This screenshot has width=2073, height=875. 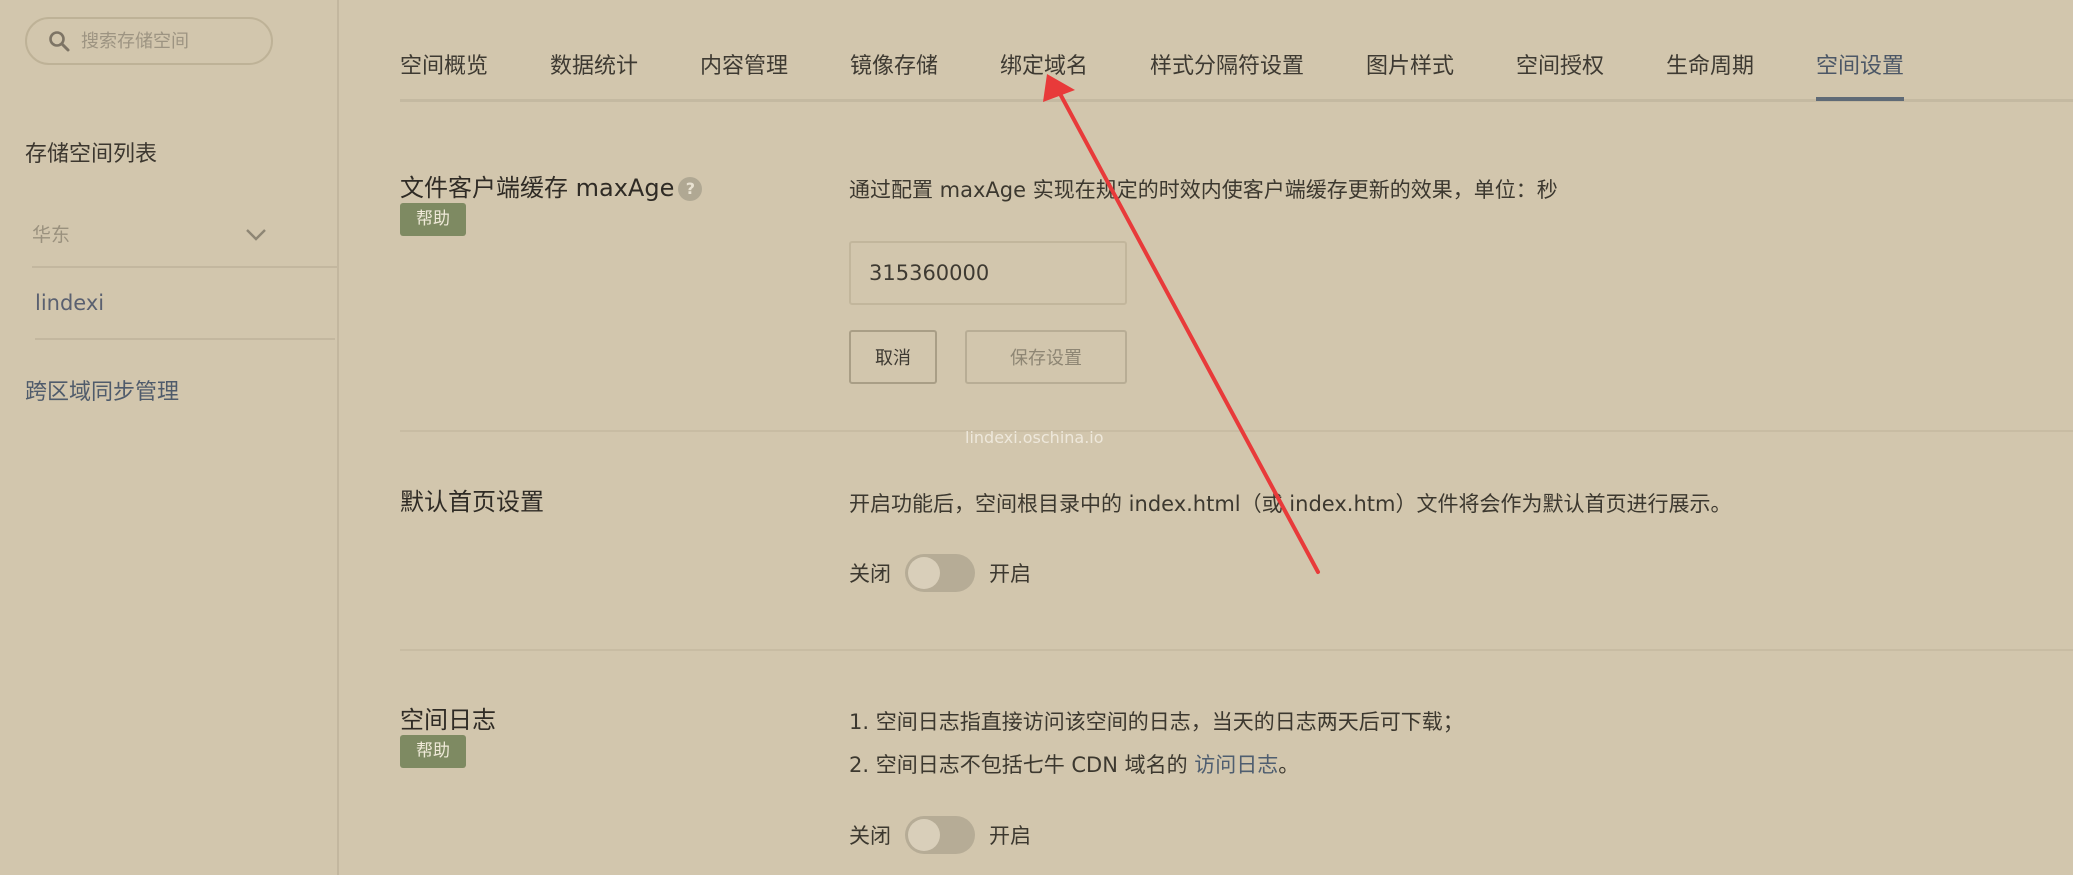 What do you see at coordinates (1034, 437) in the screenshot?
I see `watermark: lindexi.oschina.io` at bounding box center [1034, 437].